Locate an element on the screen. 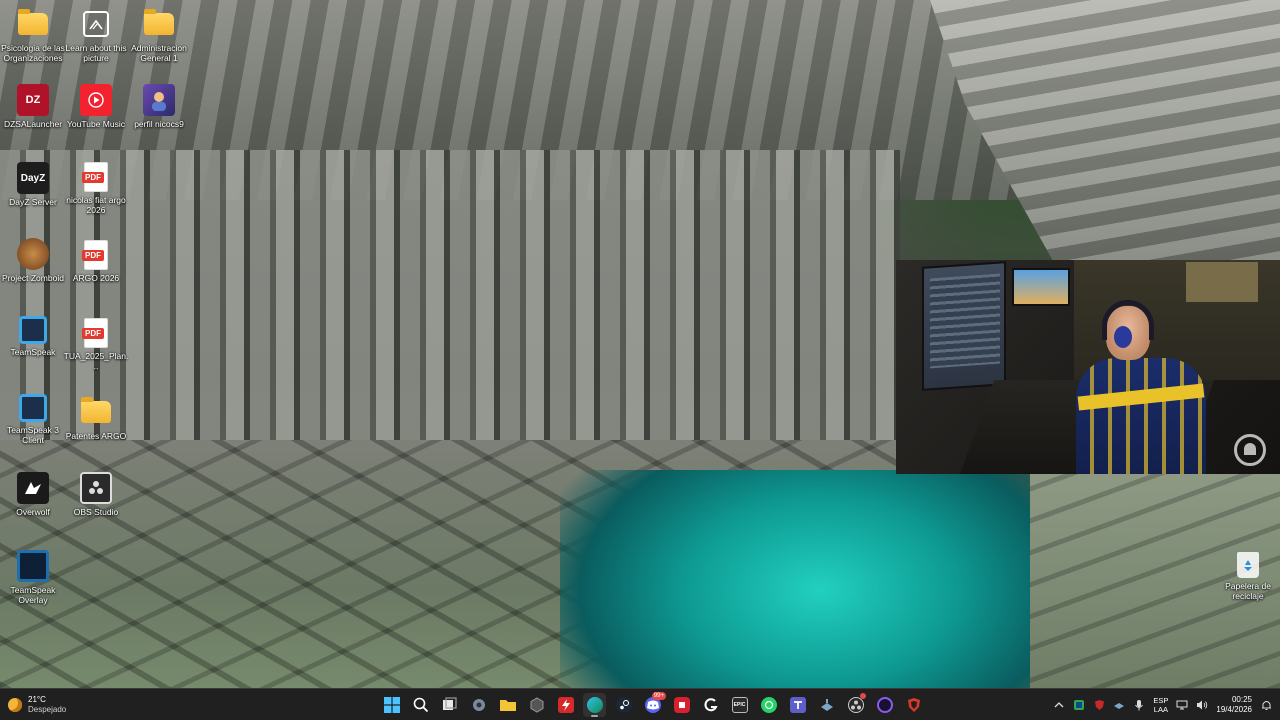 The image size is (1280, 720). desktop-icon-perfil: perfil nicocs9 is located at coordinates (159, 106).